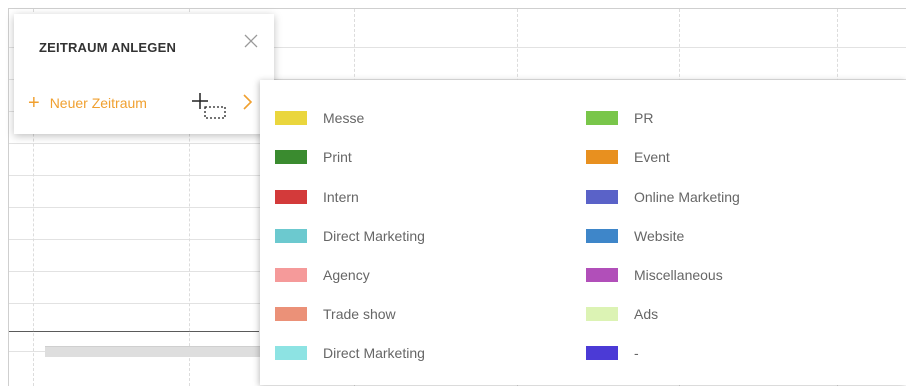 This screenshot has height=386, width=906. I want to click on category-item-website: Website, so click(635, 236).